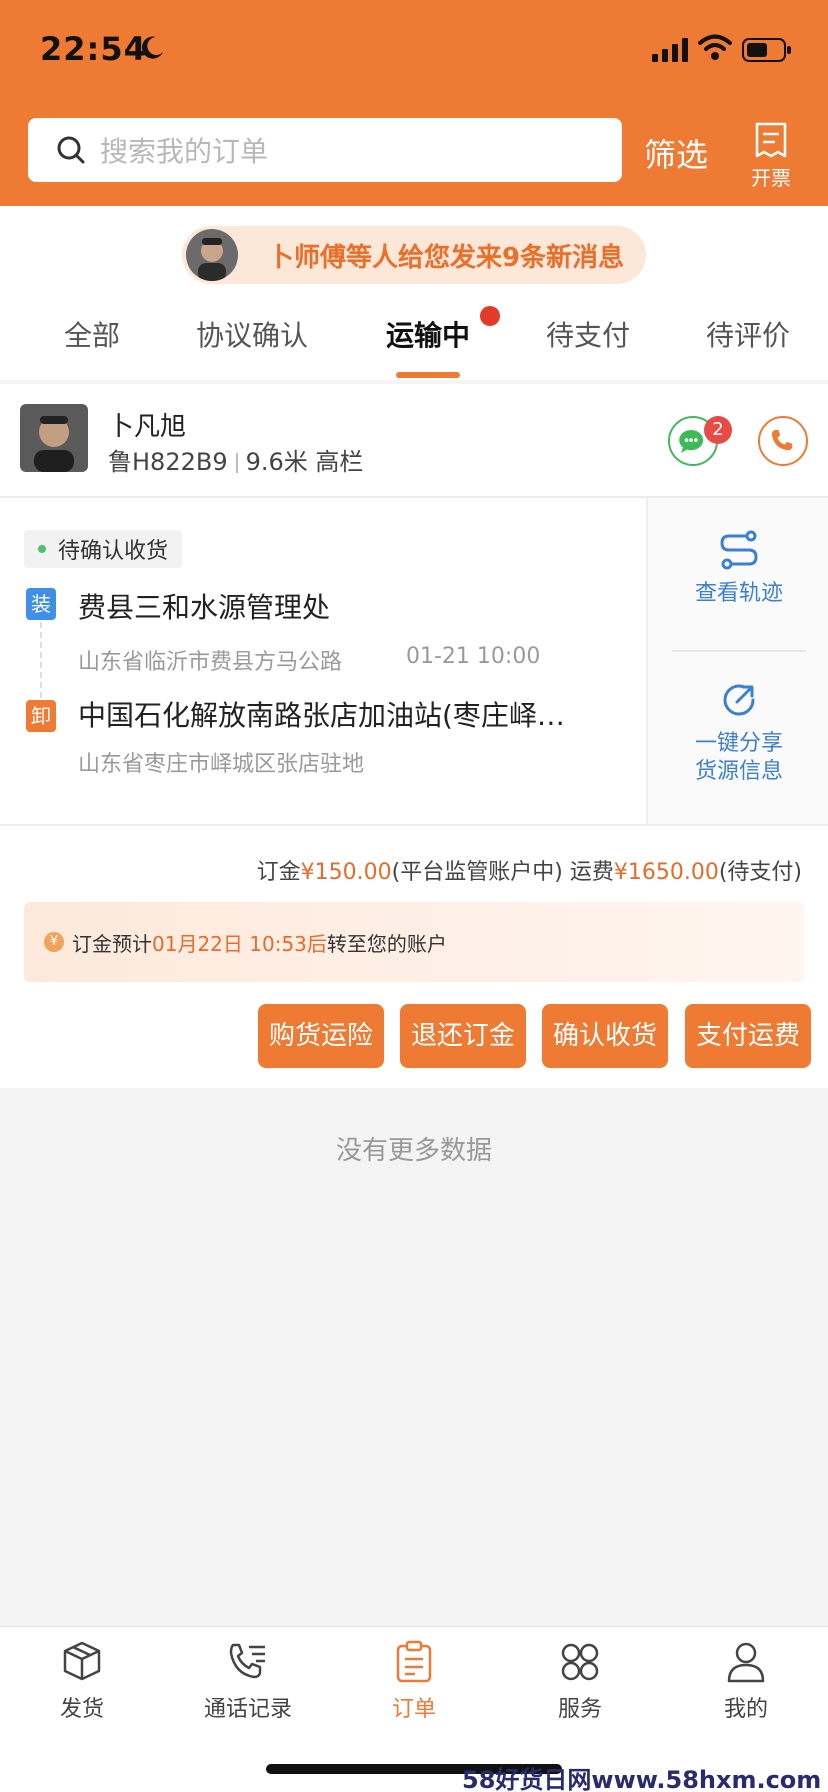 This screenshot has height=1792, width=828. Describe the element at coordinates (446, 257) in the screenshot. I see `notice-text: 卜师傅等人给您发来9条新消息` at that location.